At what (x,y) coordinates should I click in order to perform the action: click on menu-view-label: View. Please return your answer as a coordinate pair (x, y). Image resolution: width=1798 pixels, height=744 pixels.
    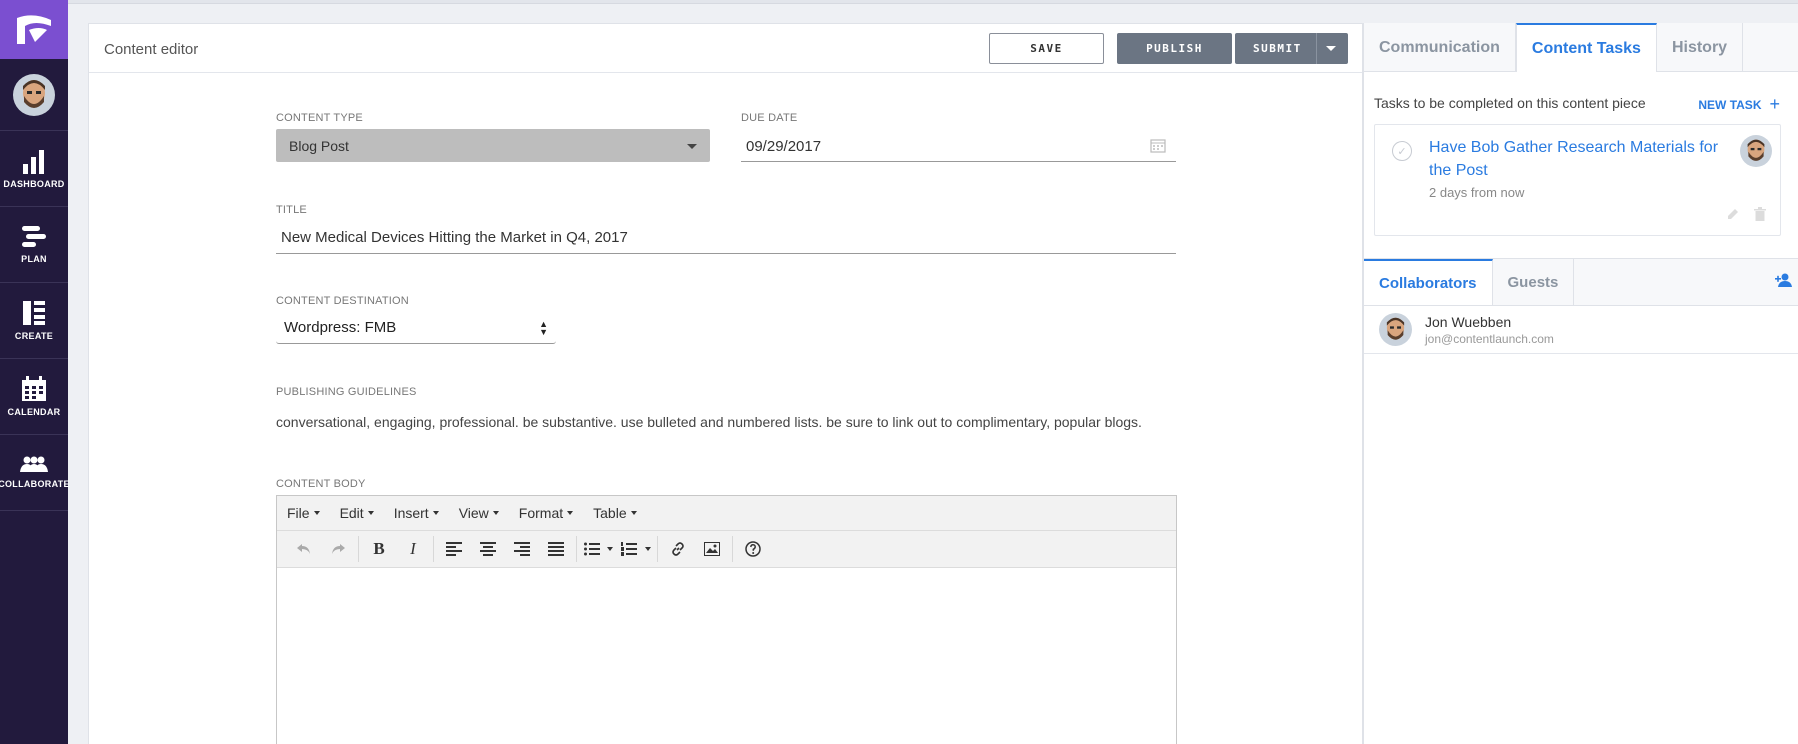
    Looking at the image, I should click on (473, 513).